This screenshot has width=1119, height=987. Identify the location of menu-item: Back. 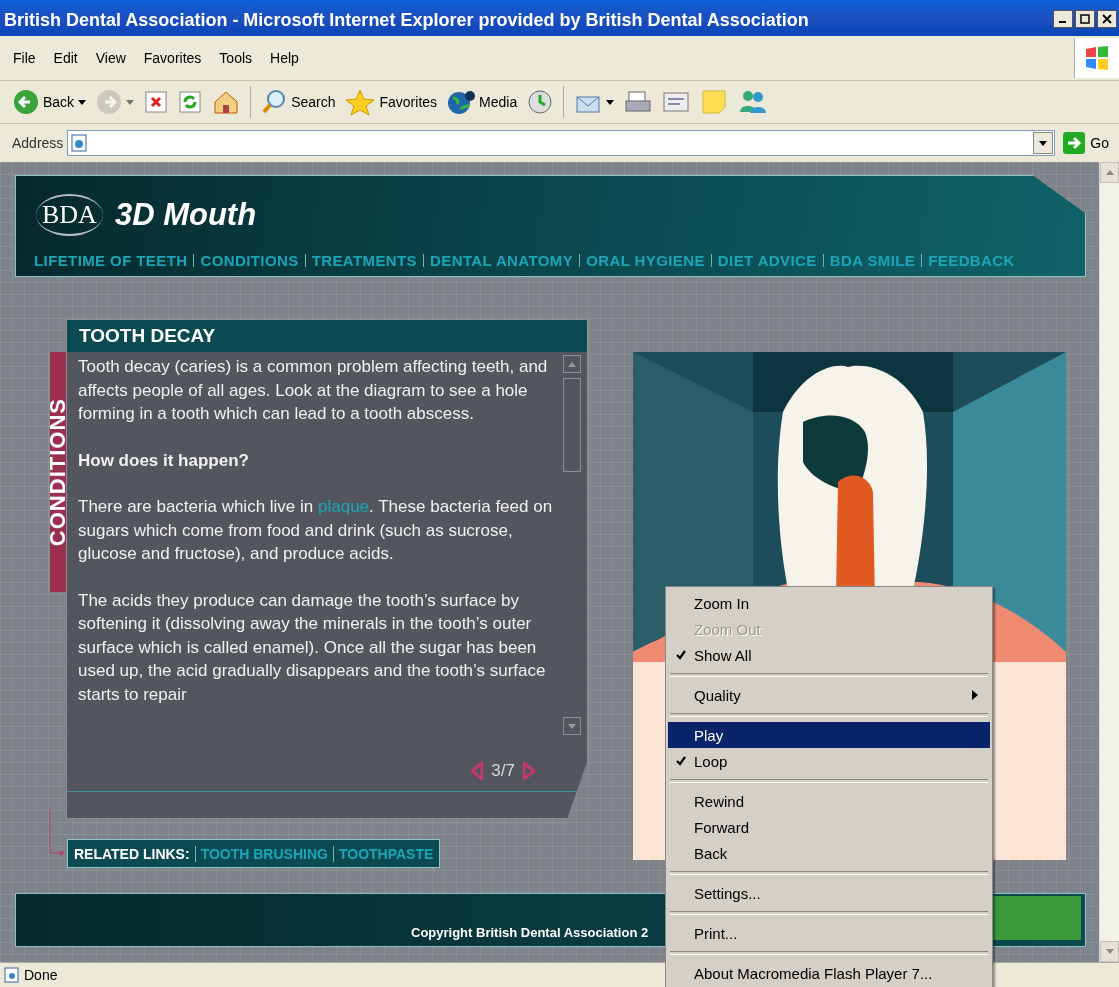
(829, 853).